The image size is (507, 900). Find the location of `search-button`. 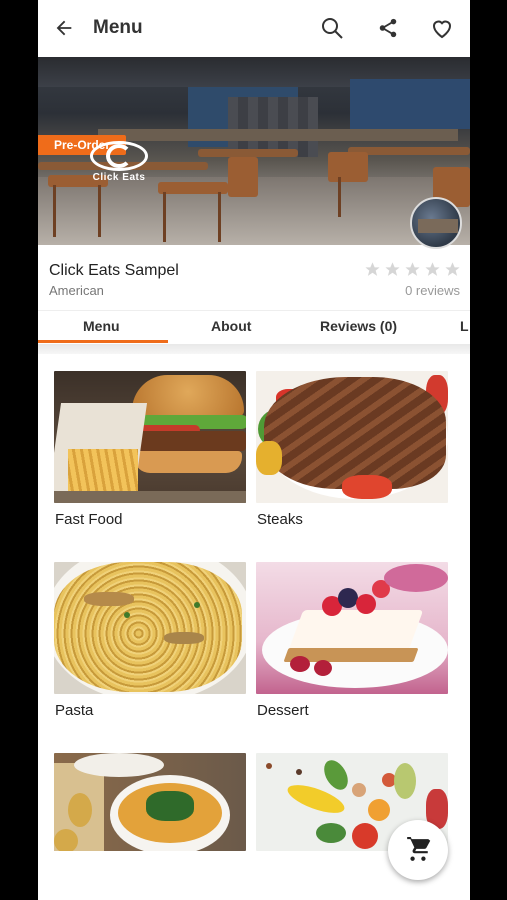

search-button is located at coordinates (332, 28).